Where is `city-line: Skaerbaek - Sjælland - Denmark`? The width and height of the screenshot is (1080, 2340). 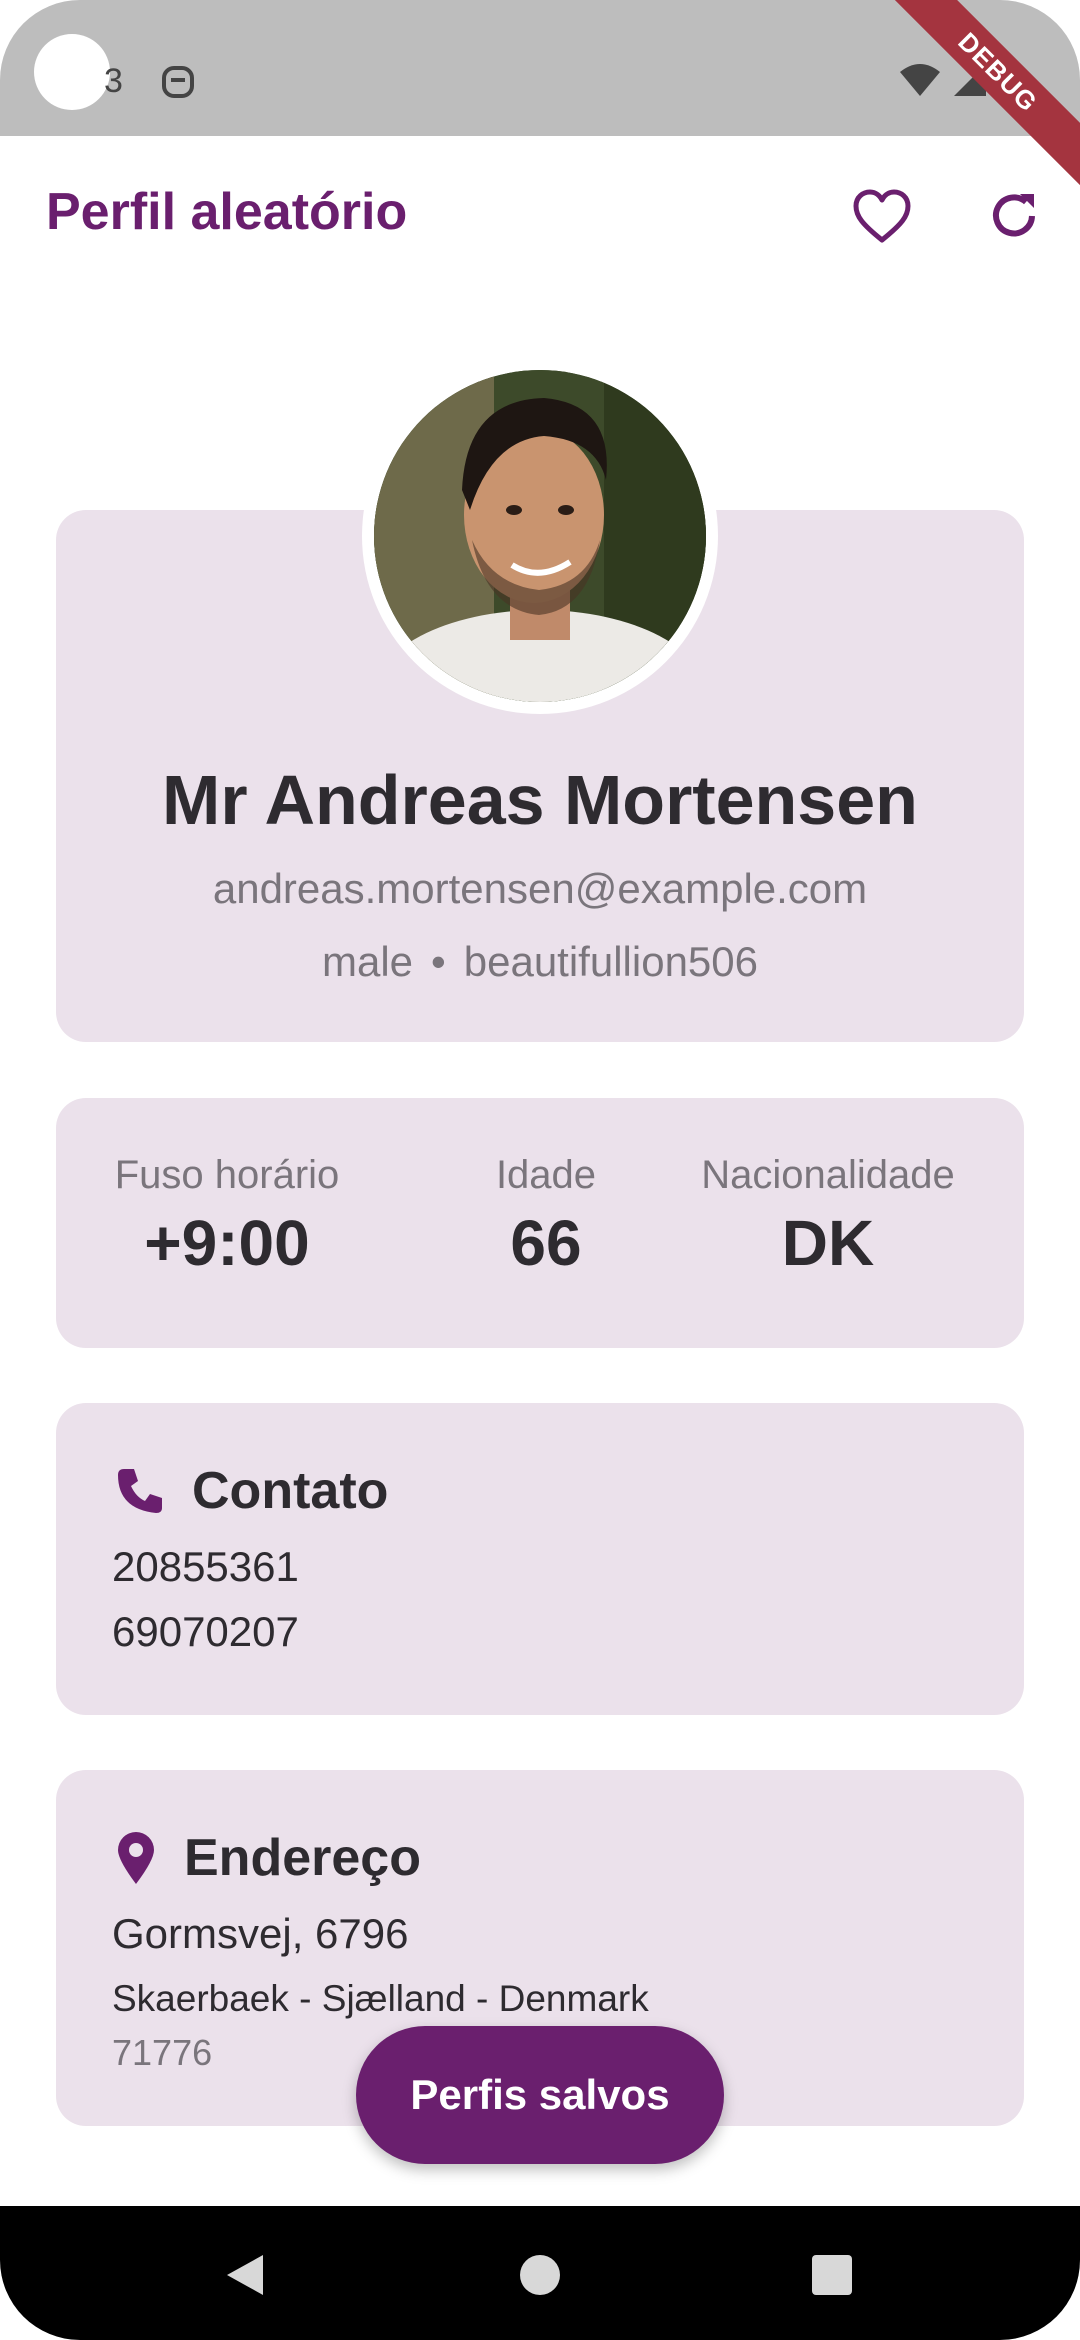
city-line: Skaerbaek - Sjælland - Denmark is located at coordinates (380, 1998).